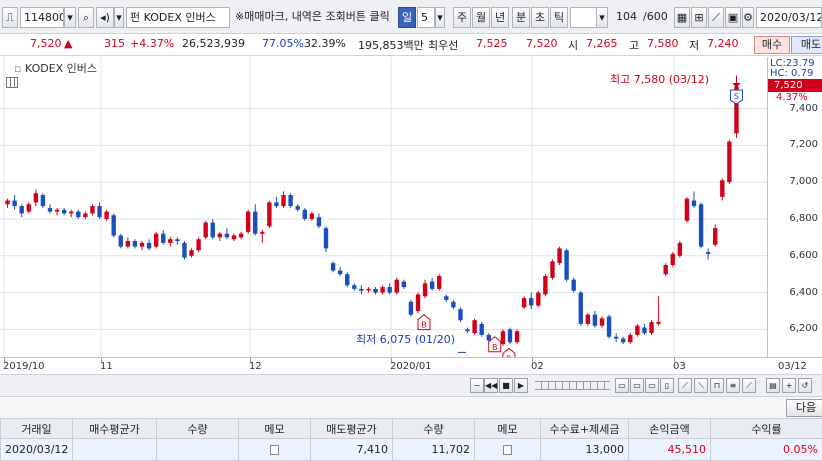  What do you see at coordinates (804, 408) in the screenshot?
I see `next-page-button: 다음` at bounding box center [804, 408].